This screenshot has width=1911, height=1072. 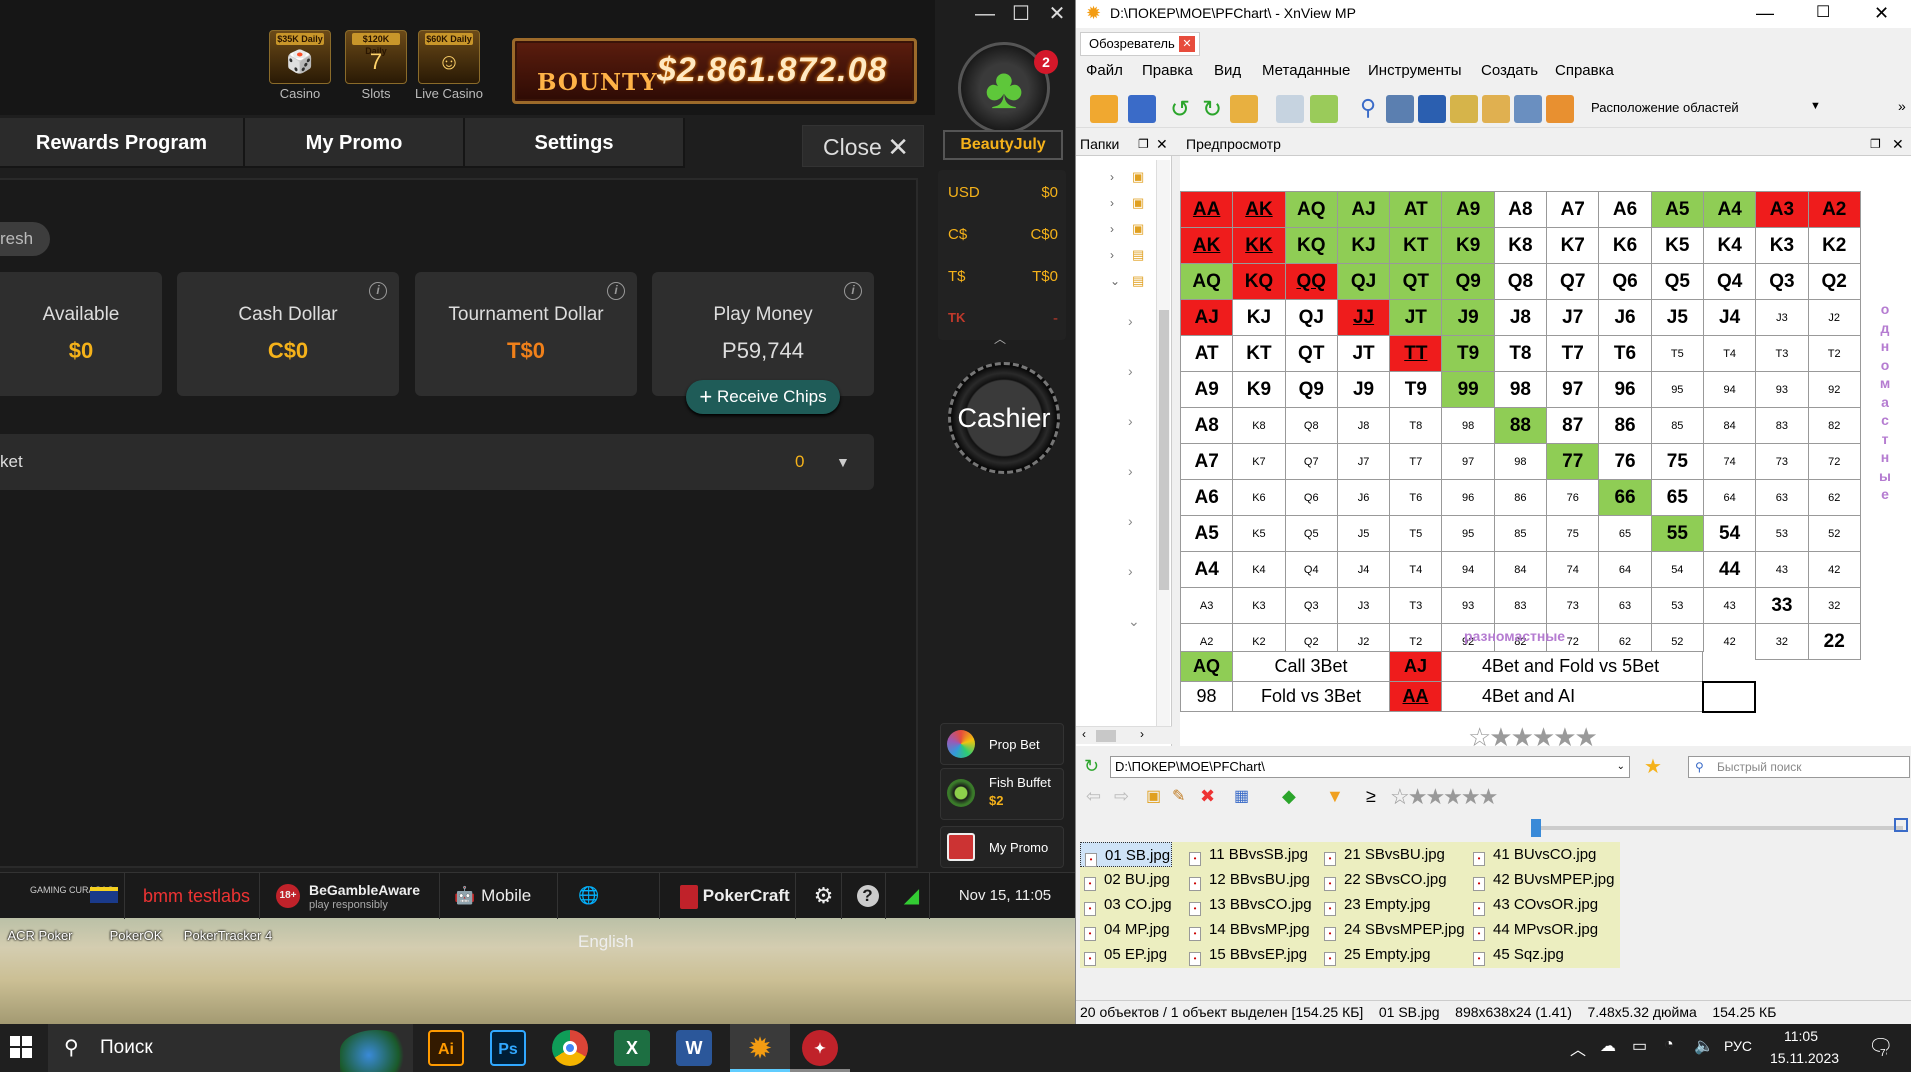 I want to click on bounty-jackpot-banner: BOUNTY $2.861.872.08, so click(x=714, y=71).